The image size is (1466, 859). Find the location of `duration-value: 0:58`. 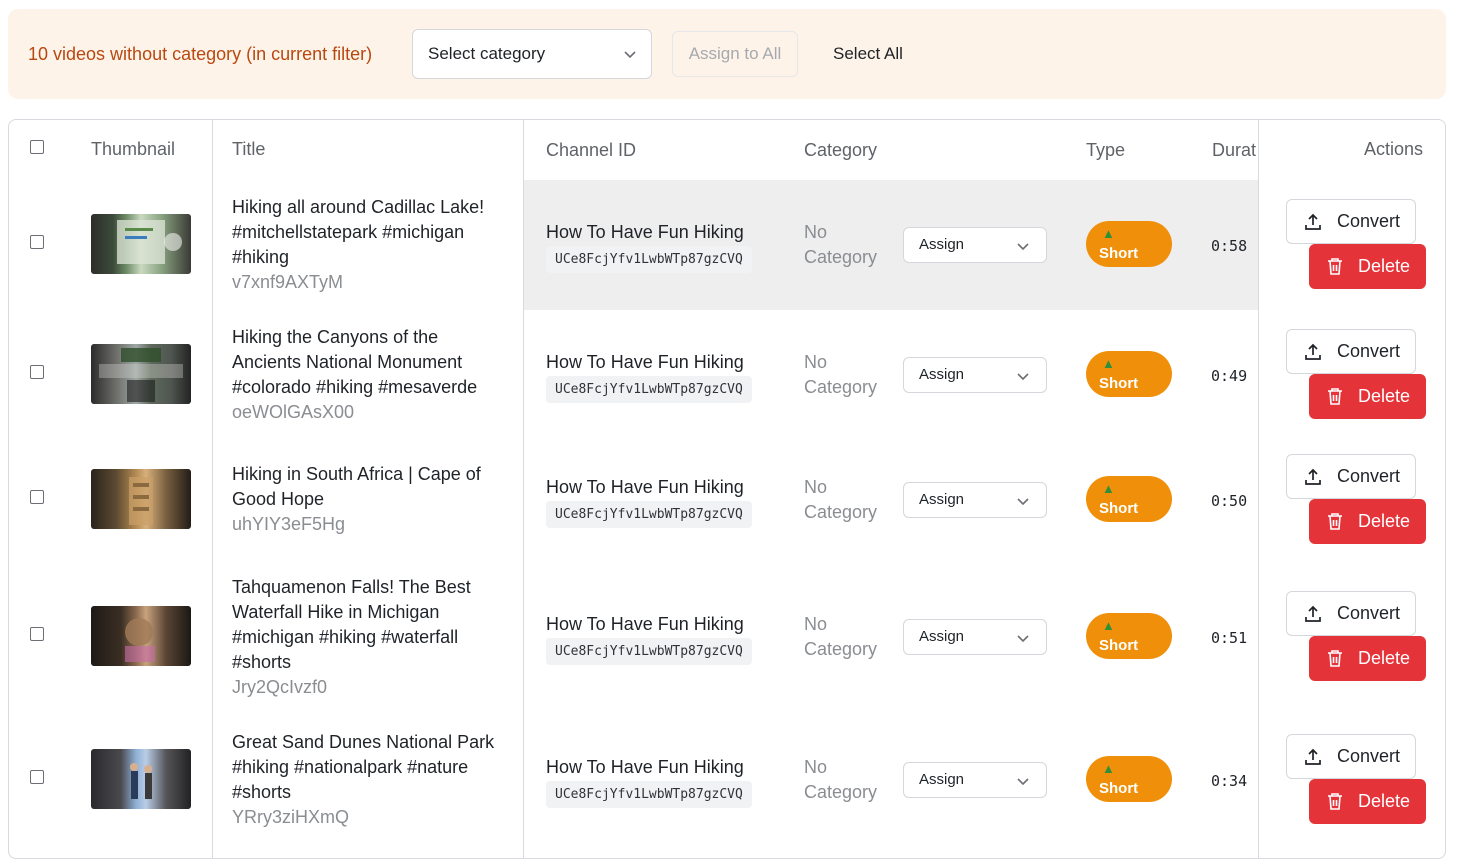

duration-value: 0:58 is located at coordinates (1229, 246).